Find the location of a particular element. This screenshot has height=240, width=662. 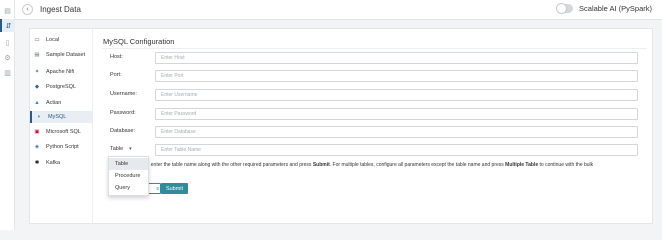

toggle-knob is located at coordinates (562, 8).